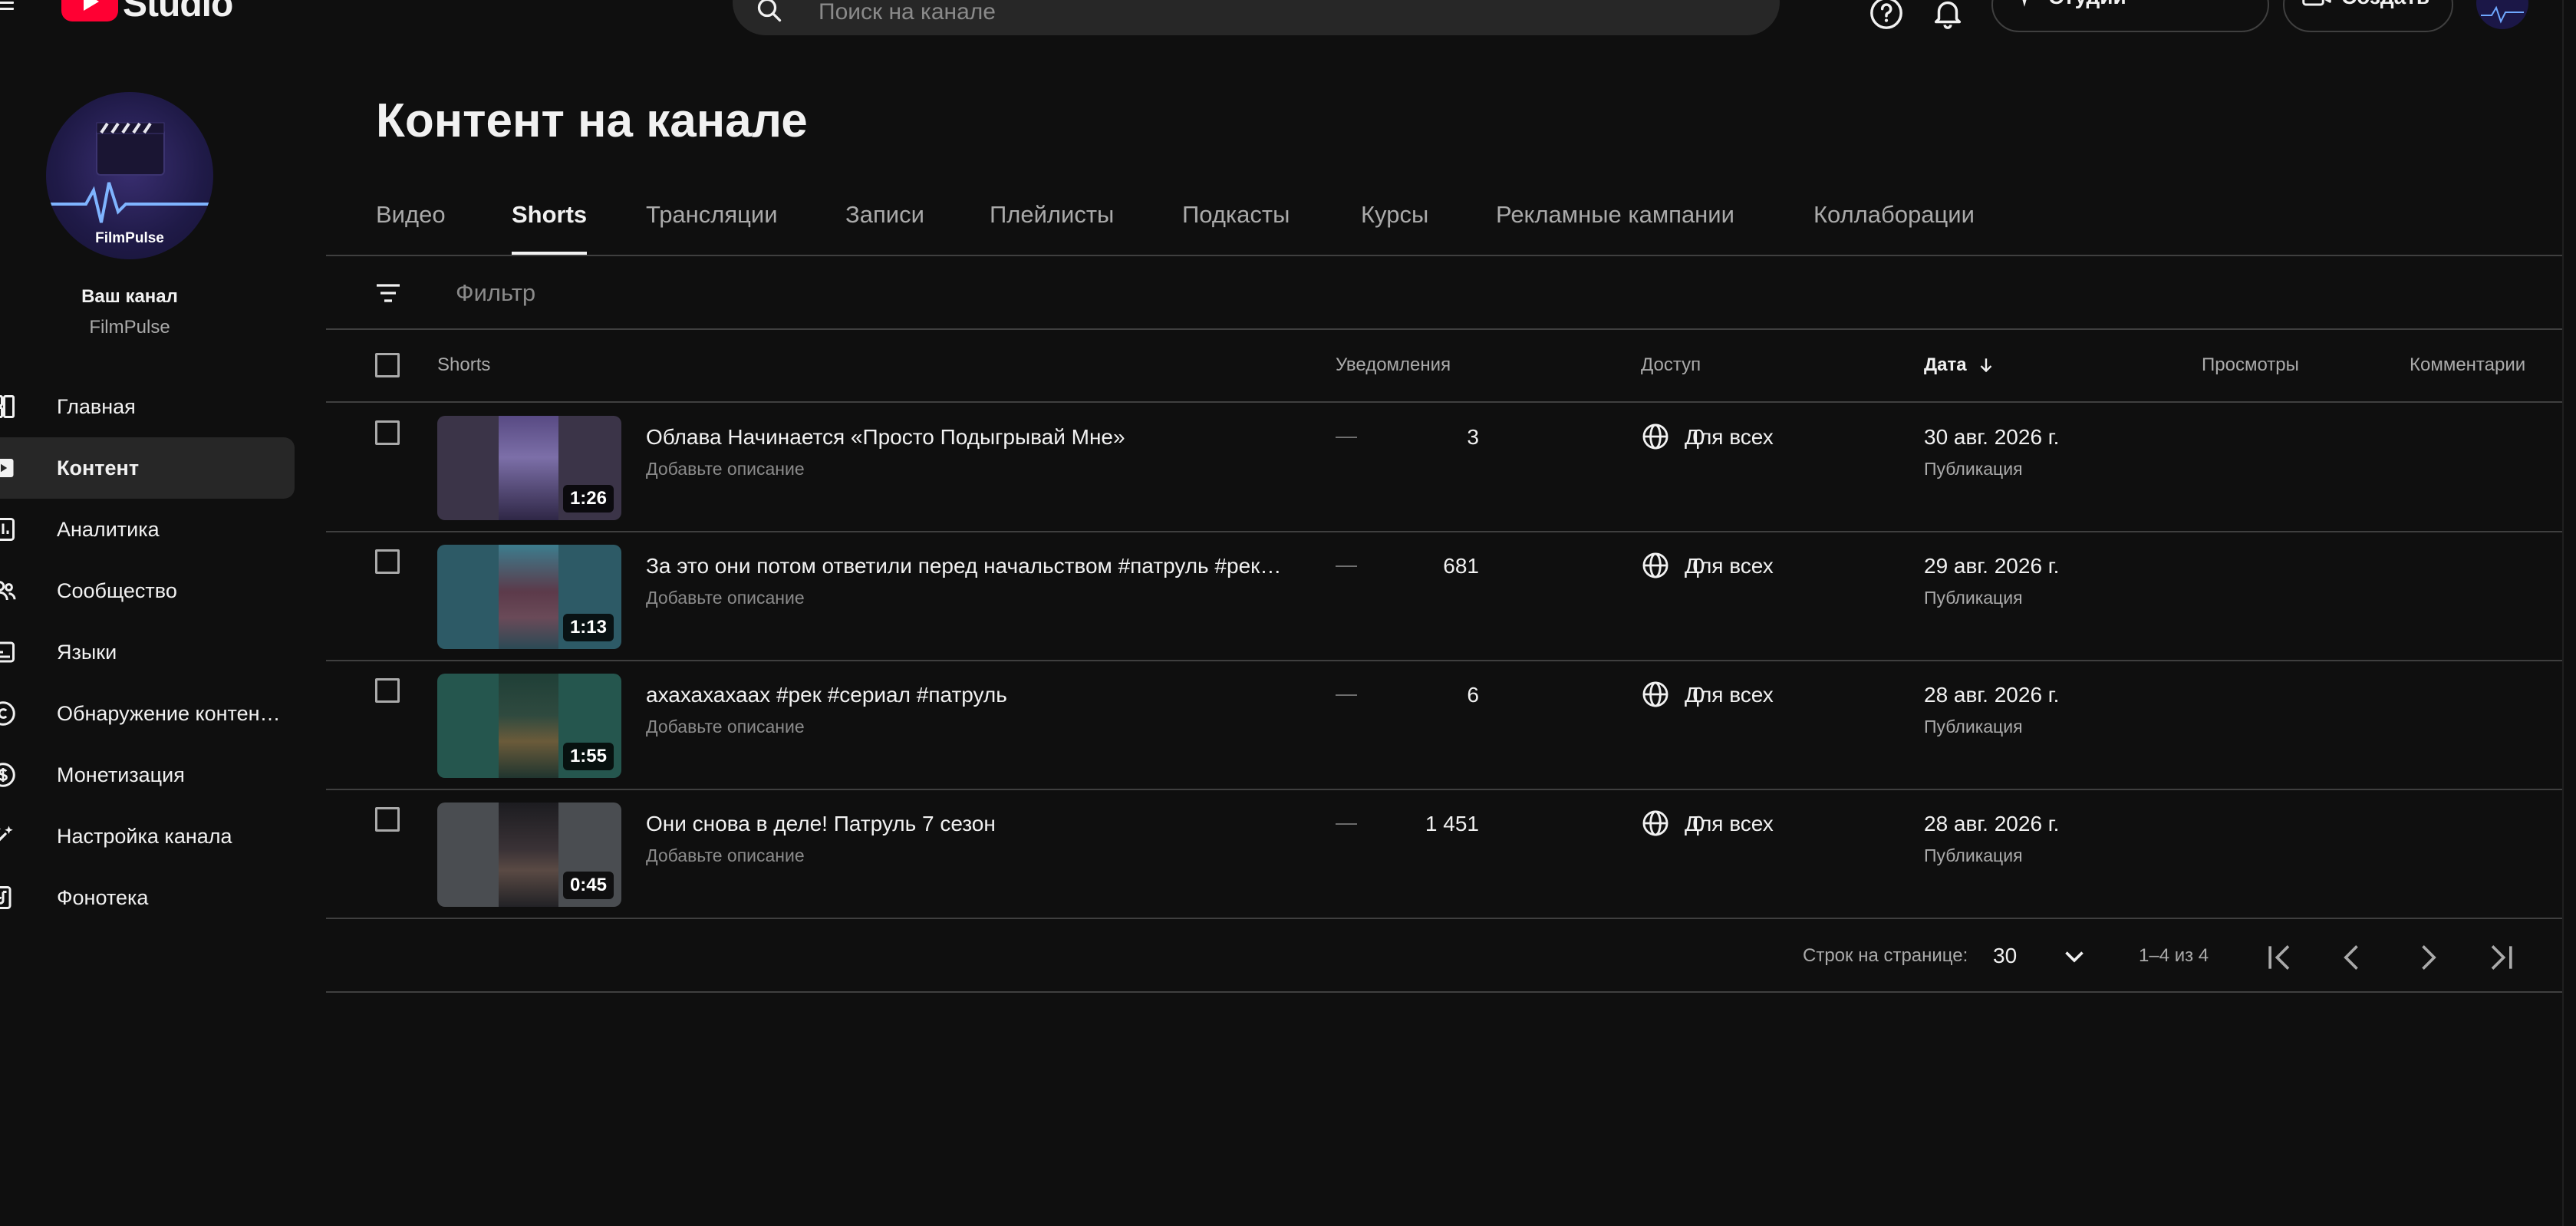  Describe the element at coordinates (1886, 16) in the screenshot. I see `help-icon` at that location.